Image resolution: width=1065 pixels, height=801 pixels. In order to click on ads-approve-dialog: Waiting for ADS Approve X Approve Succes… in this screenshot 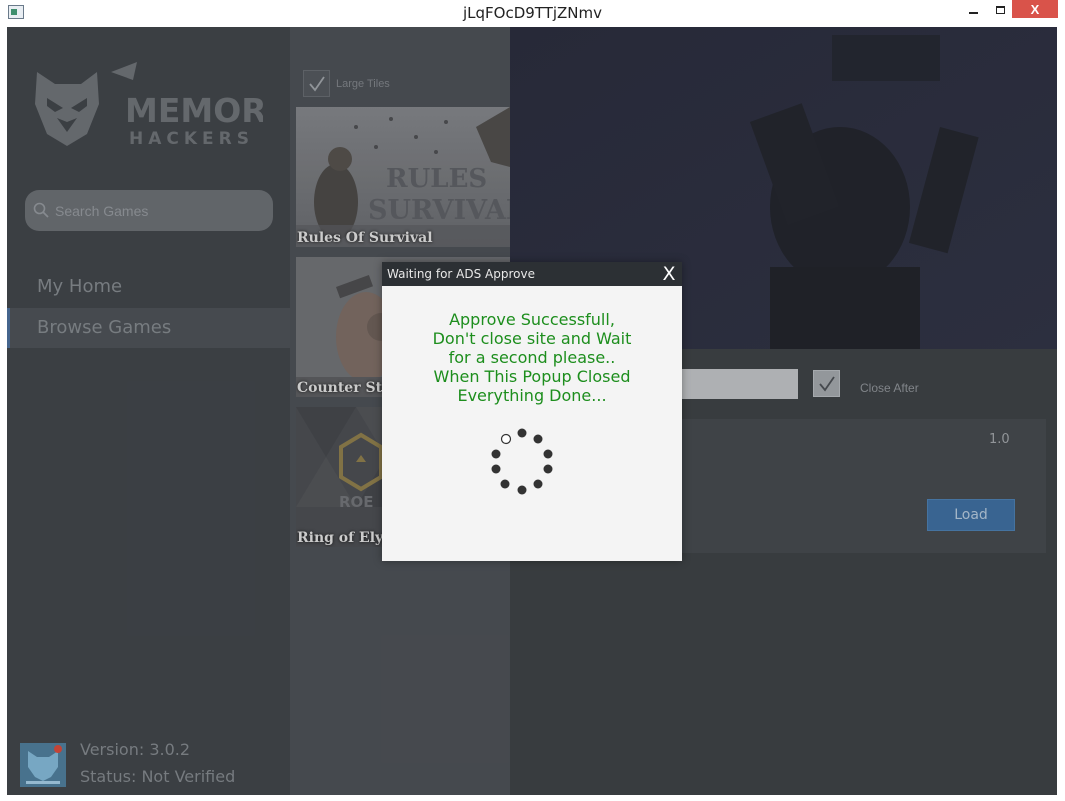, I will do `click(532, 411)`.